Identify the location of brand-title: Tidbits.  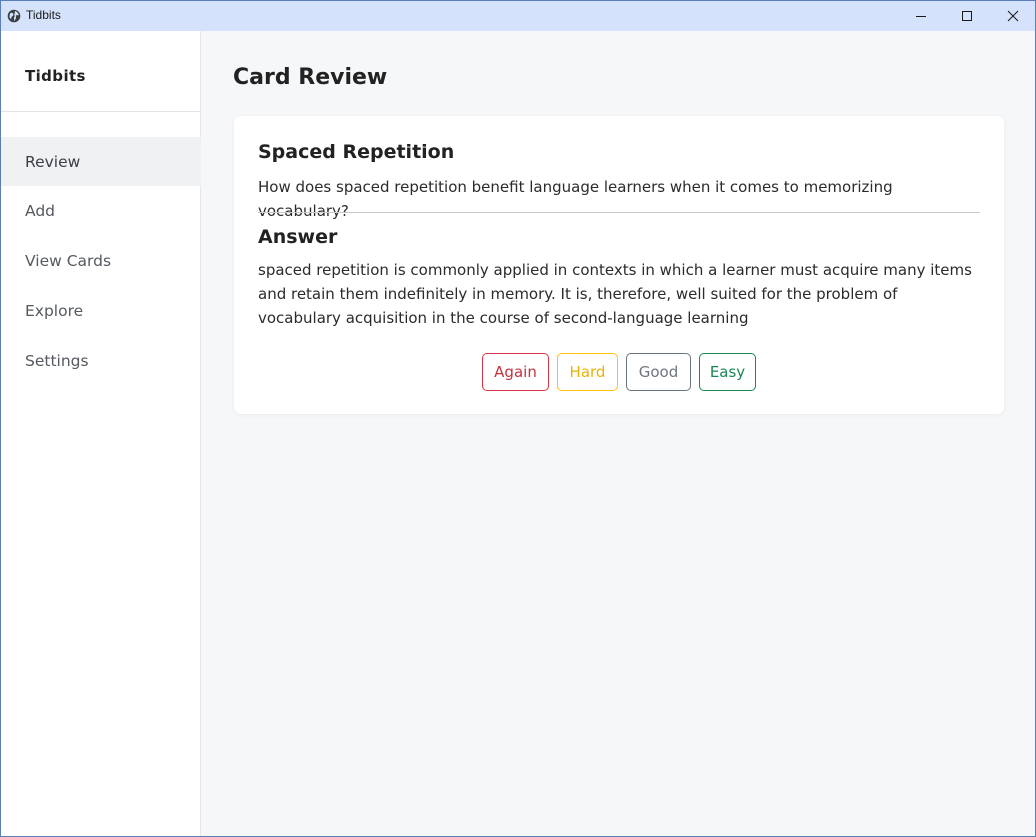
(55, 76).